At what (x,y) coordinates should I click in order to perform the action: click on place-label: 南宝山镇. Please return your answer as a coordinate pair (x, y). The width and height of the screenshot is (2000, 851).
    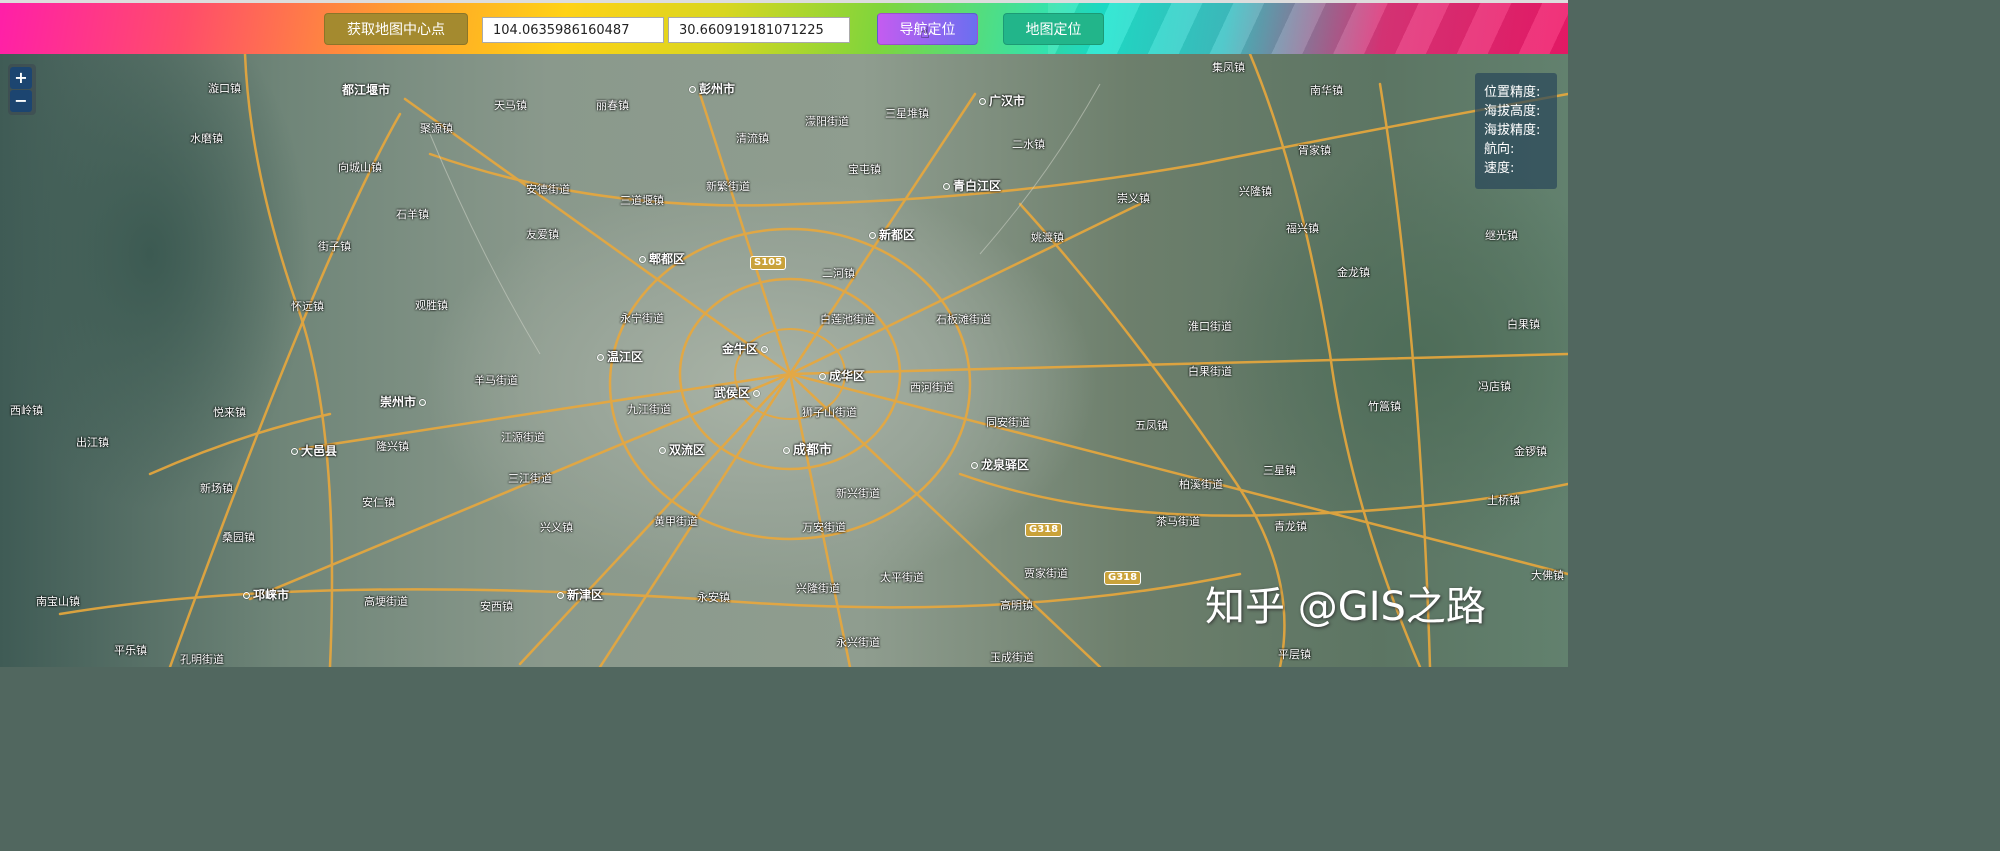
    Looking at the image, I should click on (58, 601).